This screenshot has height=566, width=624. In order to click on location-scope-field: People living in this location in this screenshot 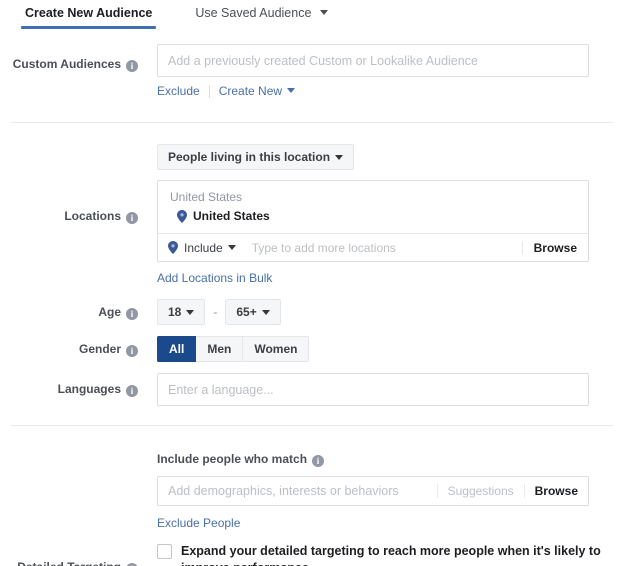, I will do `click(256, 157)`.